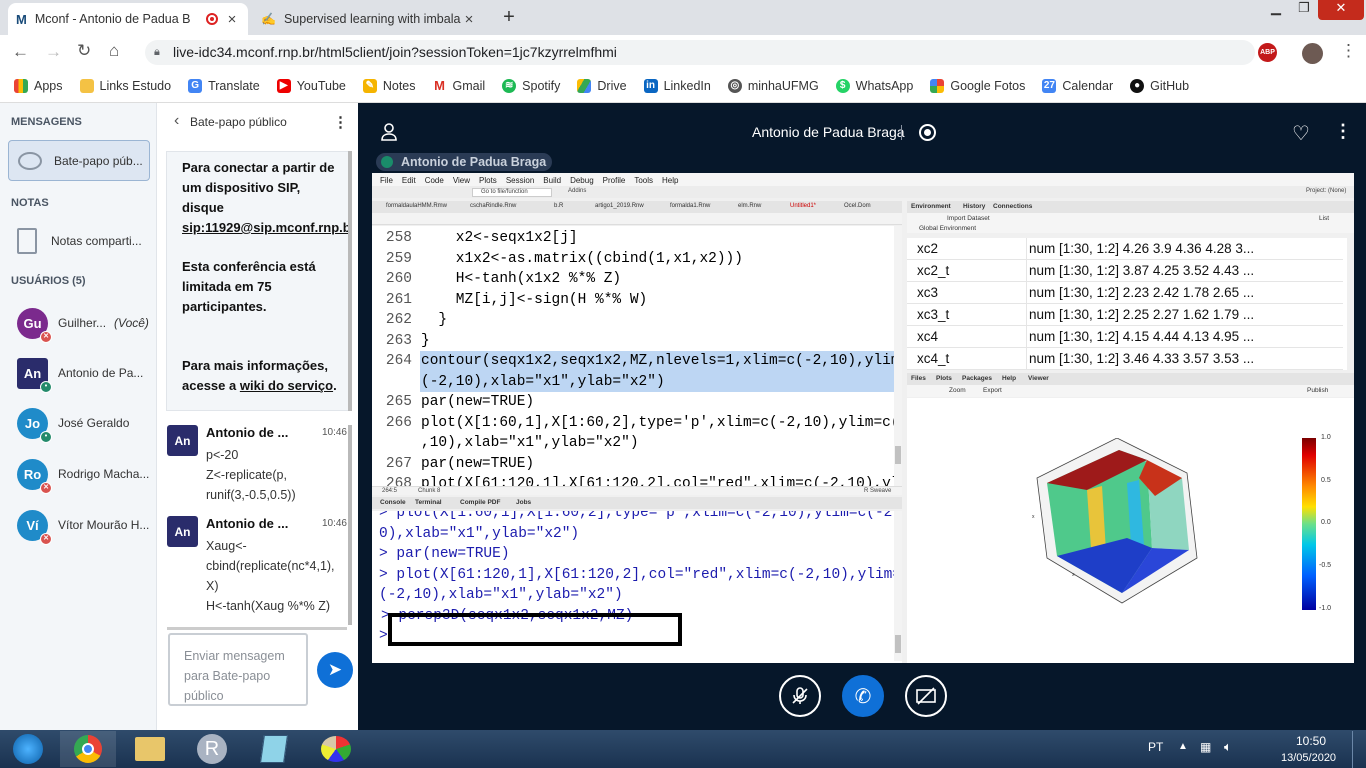 Image resolution: width=1366 pixels, height=768 pixels. What do you see at coordinates (1312, 53) in the screenshot?
I see `profile-avatar` at bounding box center [1312, 53].